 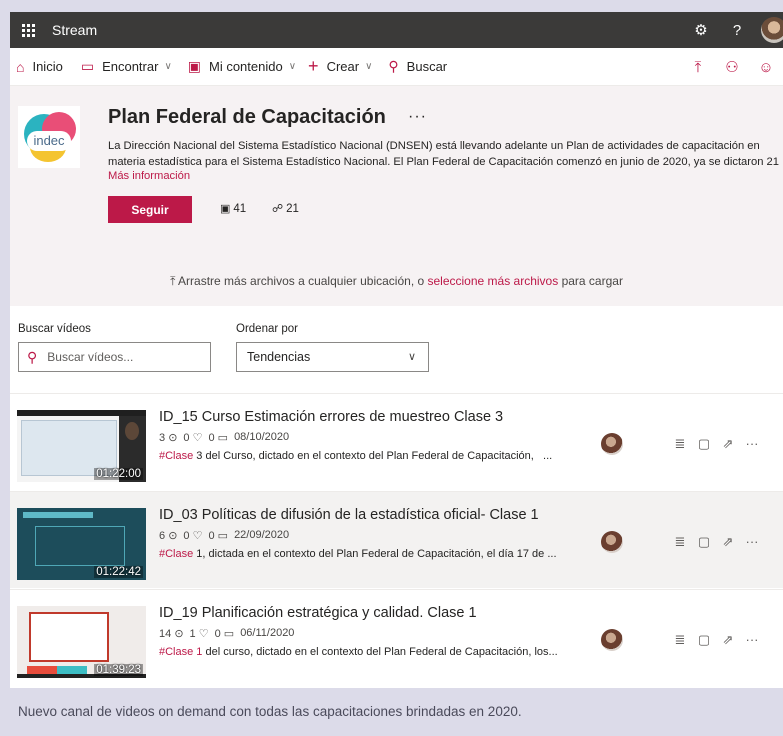 I want to click on follow-button: Seguir, so click(x=150, y=209).